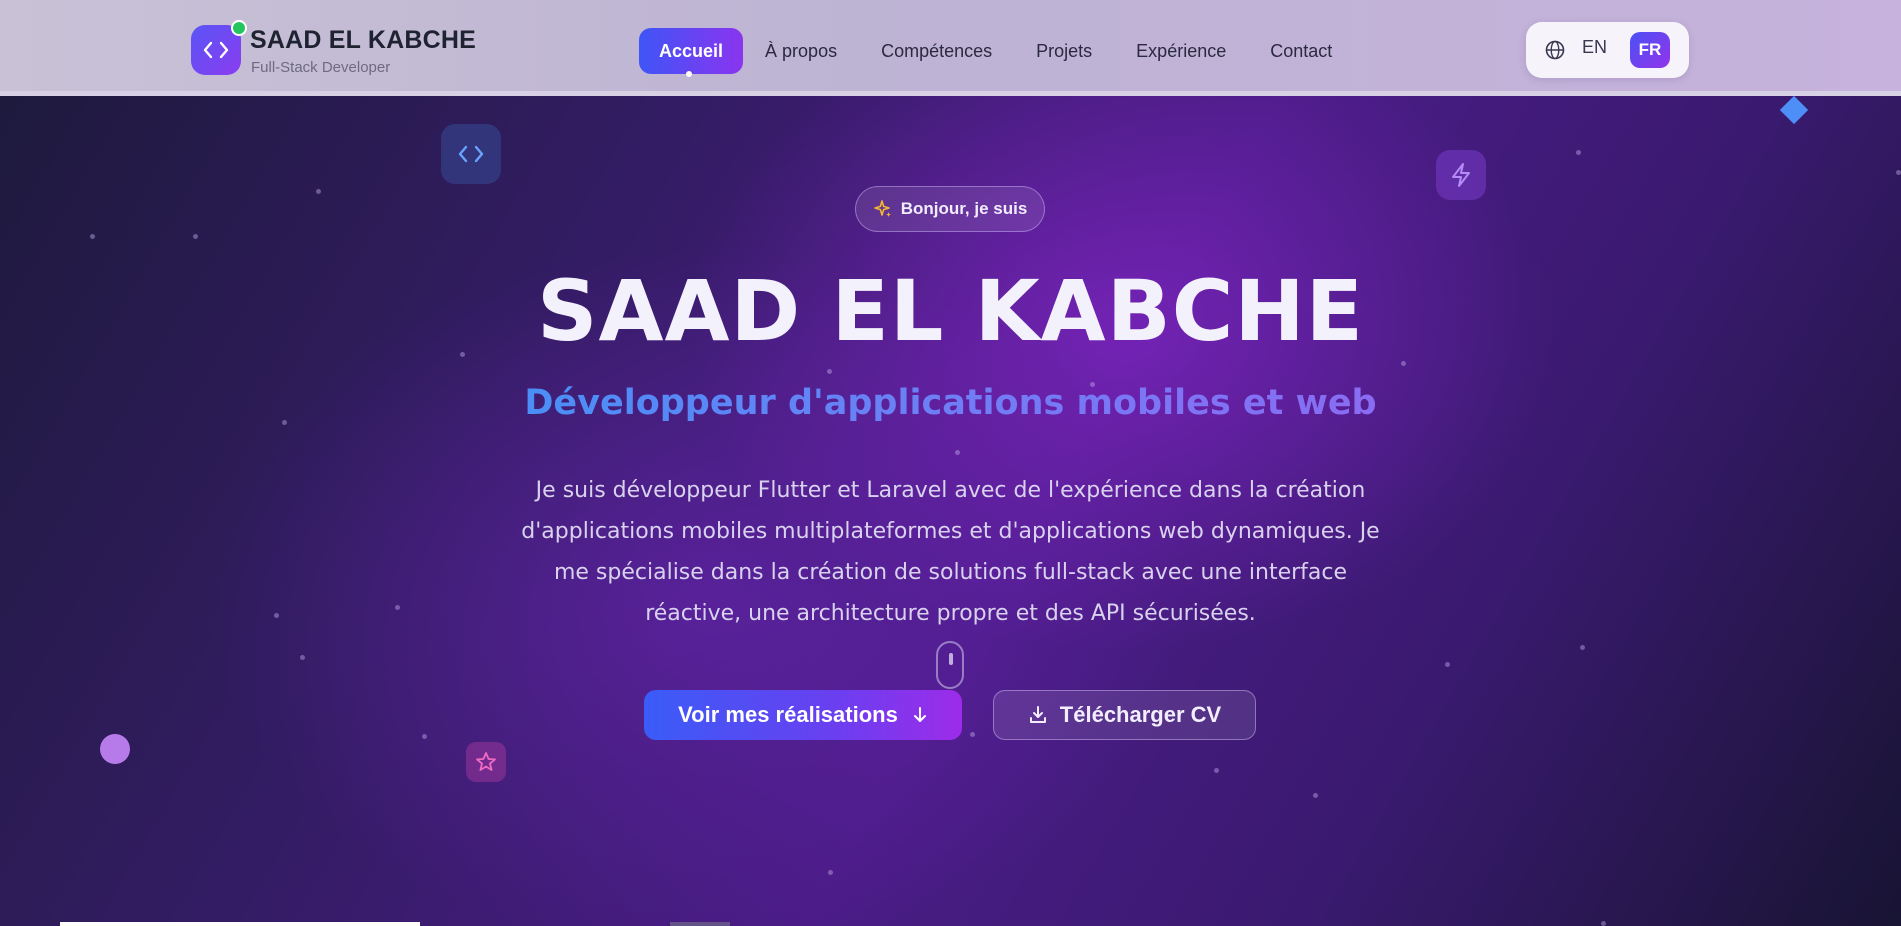 This screenshot has height=926, width=1901. Describe the element at coordinates (239, 28) in the screenshot. I see `online-status-dot` at that location.